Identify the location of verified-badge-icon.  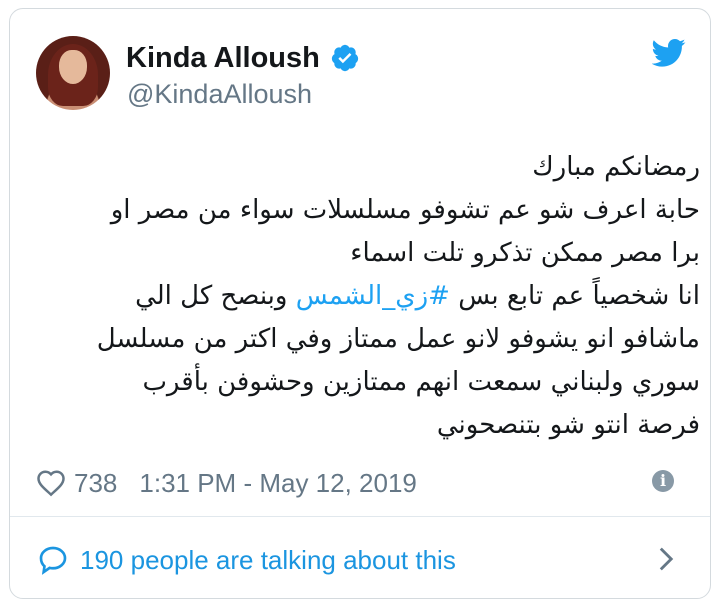
(344, 58).